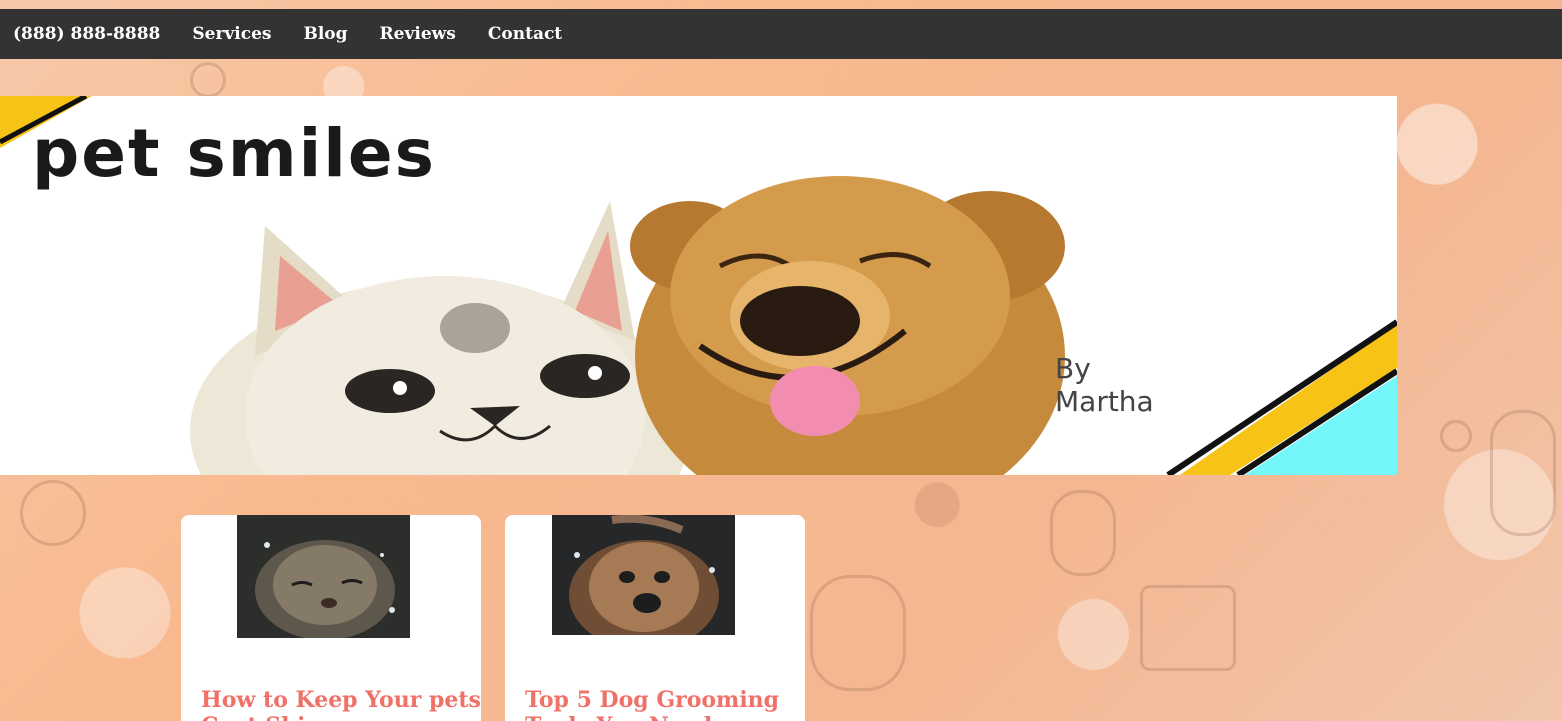 The width and height of the screenshot is (1562, 721). I want to click on post-card: How to Keep Your pets Coat Shiny, so click(331, 618).